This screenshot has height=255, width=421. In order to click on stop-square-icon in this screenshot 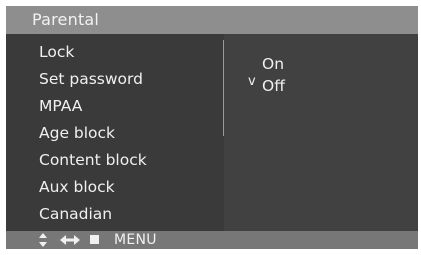, I will do `click(94, 239)`.